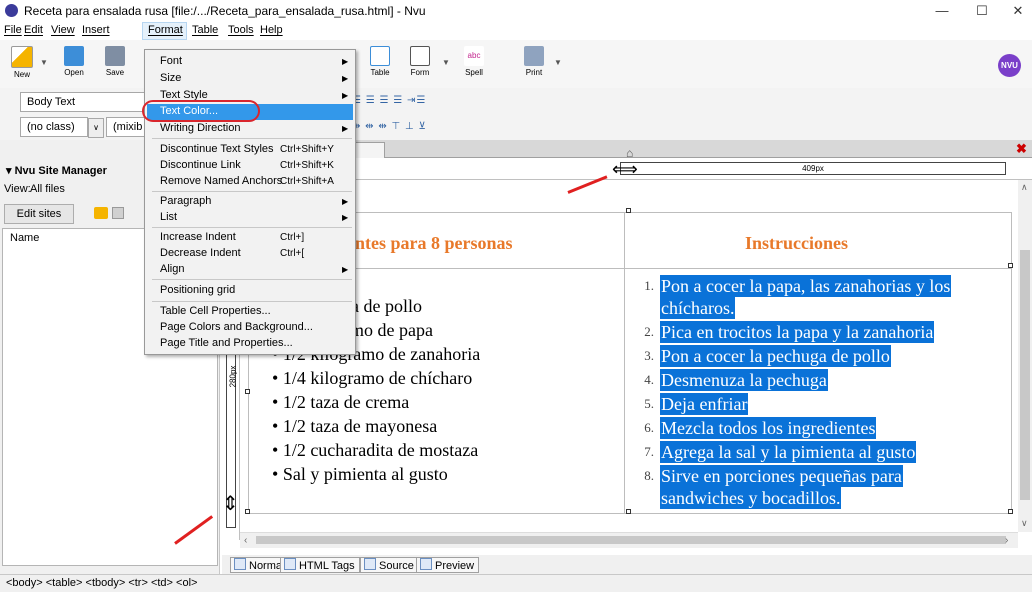 Image resolution: width=1032 pixels, height=592 pixels. Describe the element at coordinates (126, 127) in the screenshot. I see `font-select: (mixib` at that location.